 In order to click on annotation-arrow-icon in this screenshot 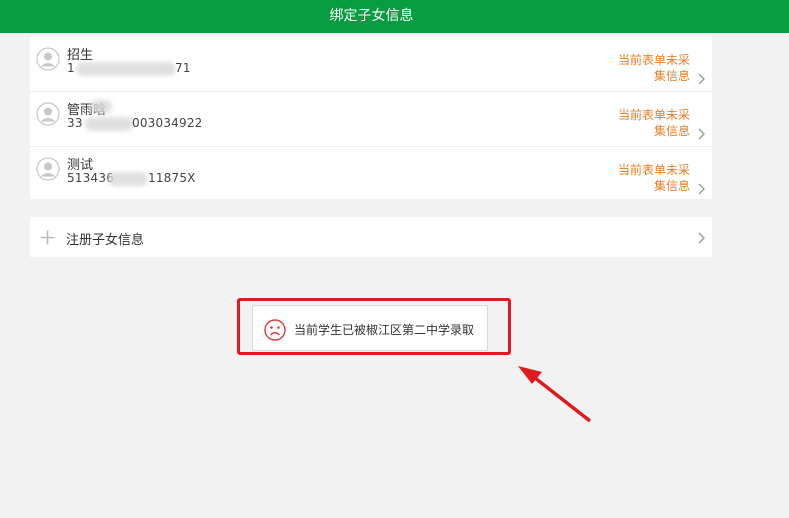, I will do `click(555, 394)`.